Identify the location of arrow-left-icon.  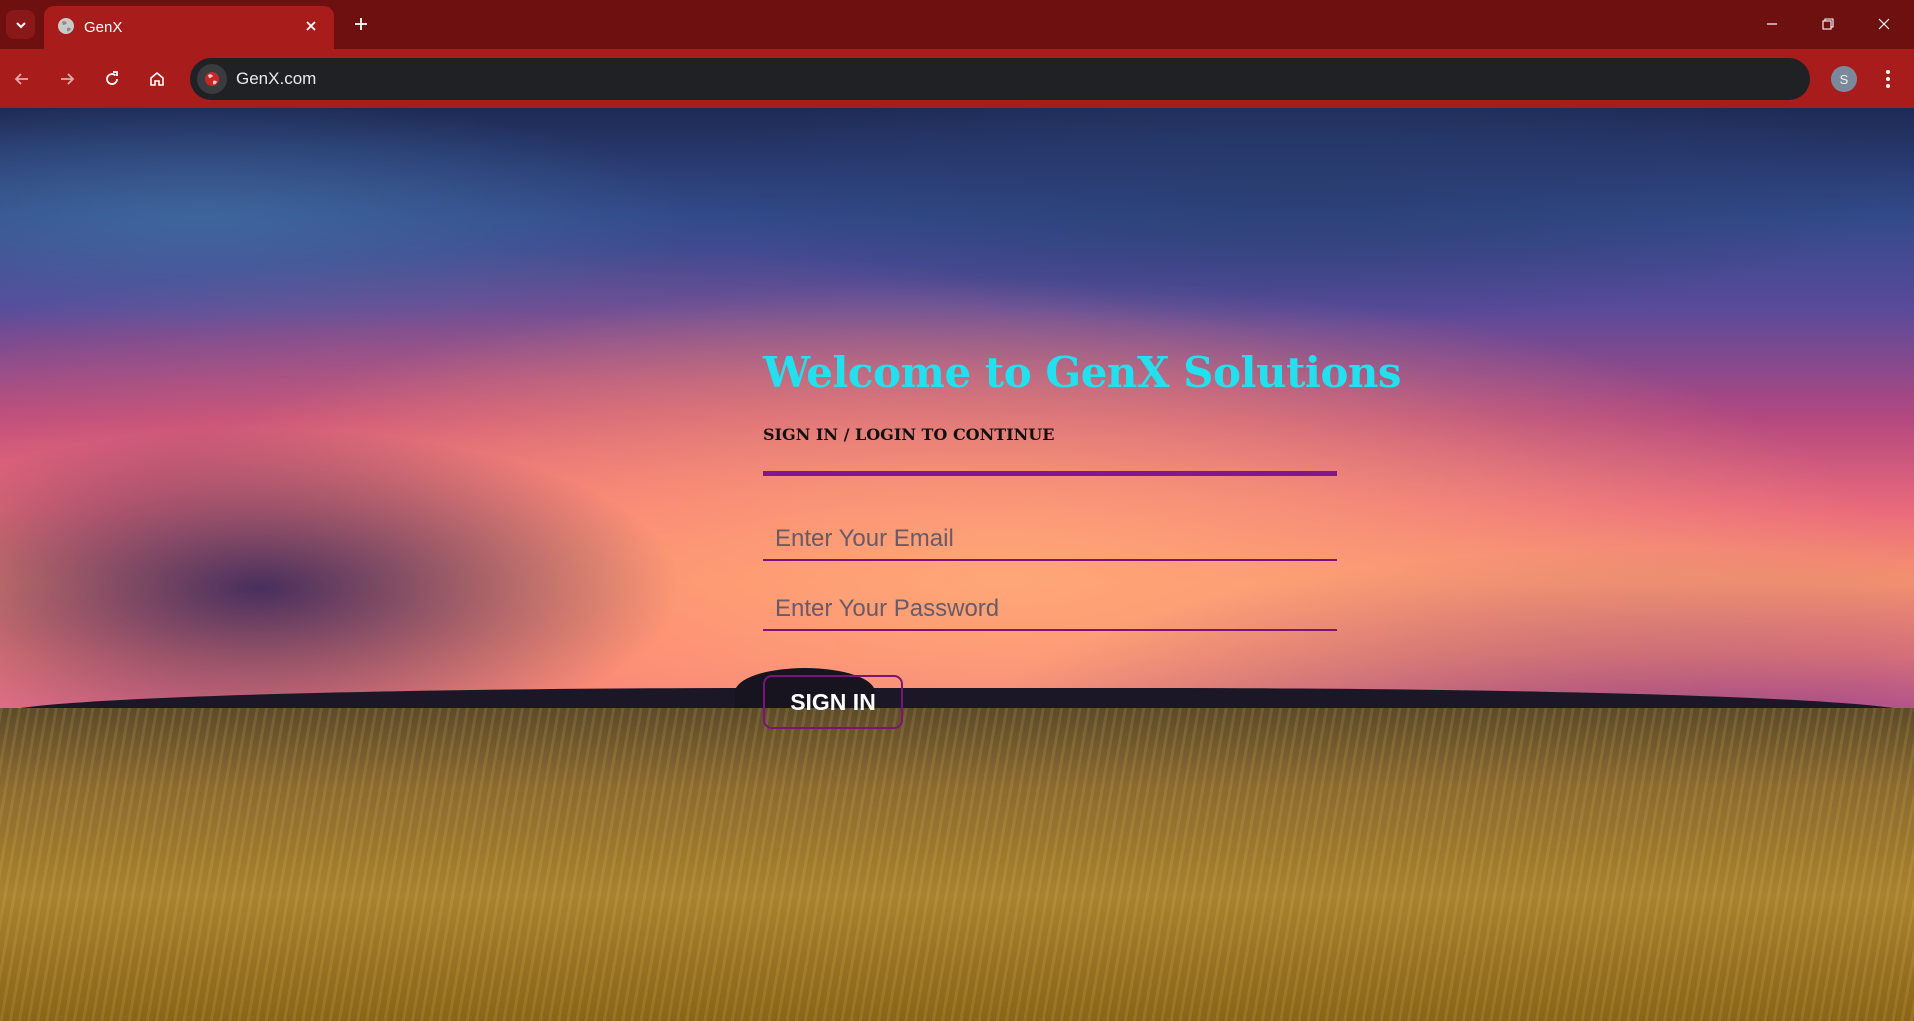
(21, 79).